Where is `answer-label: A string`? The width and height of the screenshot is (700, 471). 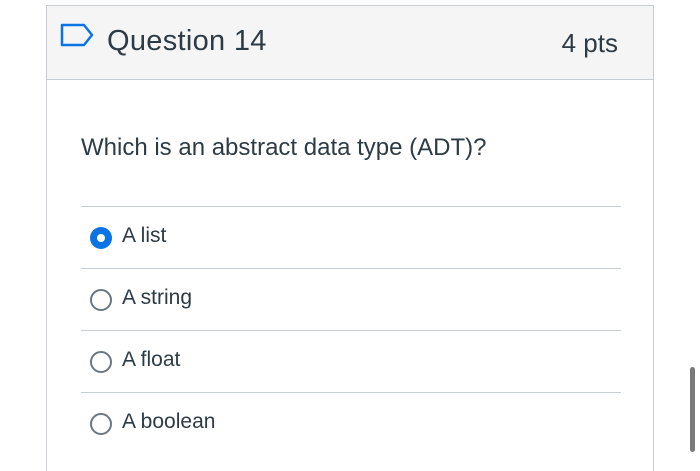
answer-label: A string is located at coordinates (157, 298).